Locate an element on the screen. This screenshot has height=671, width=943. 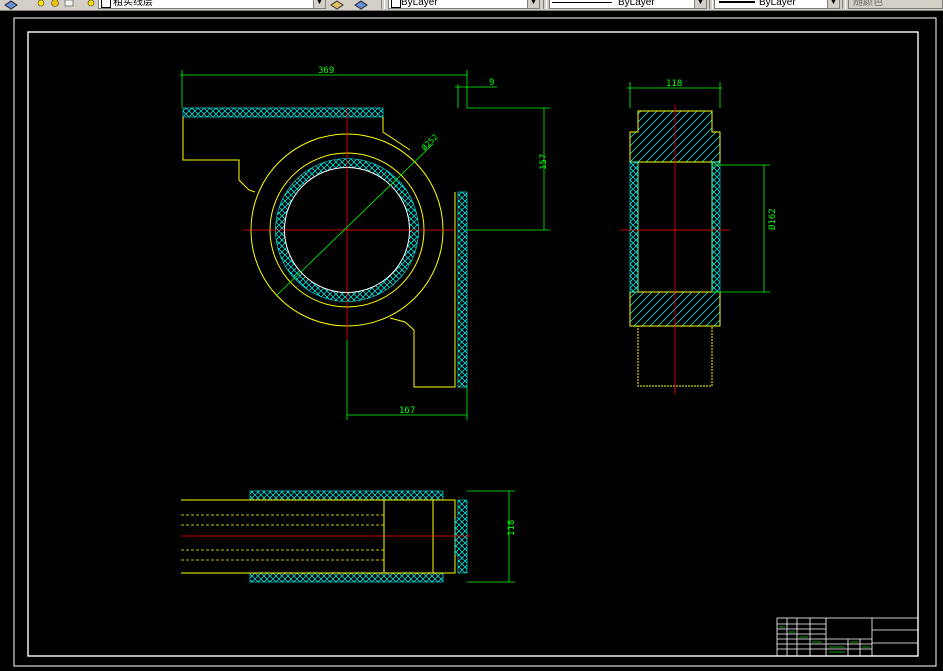
linetype-dropdown: ByLayer ▼ is located at coordinates (628, 4).